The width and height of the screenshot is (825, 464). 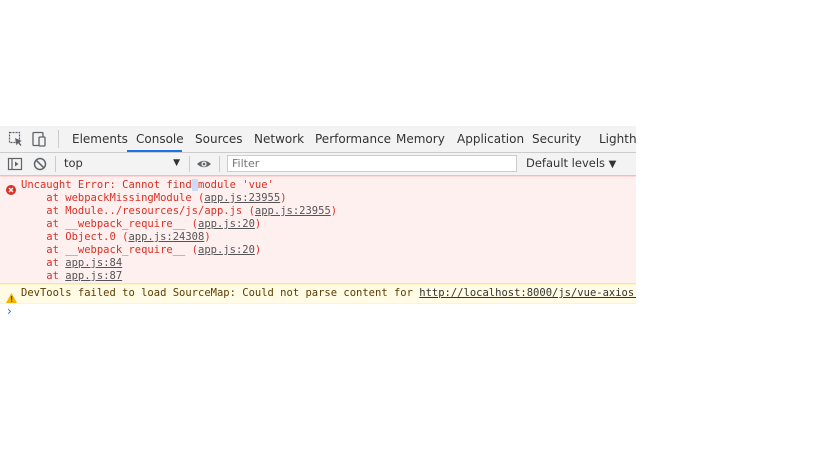 I want to click on warning-icon, so click(x=11, y=295).